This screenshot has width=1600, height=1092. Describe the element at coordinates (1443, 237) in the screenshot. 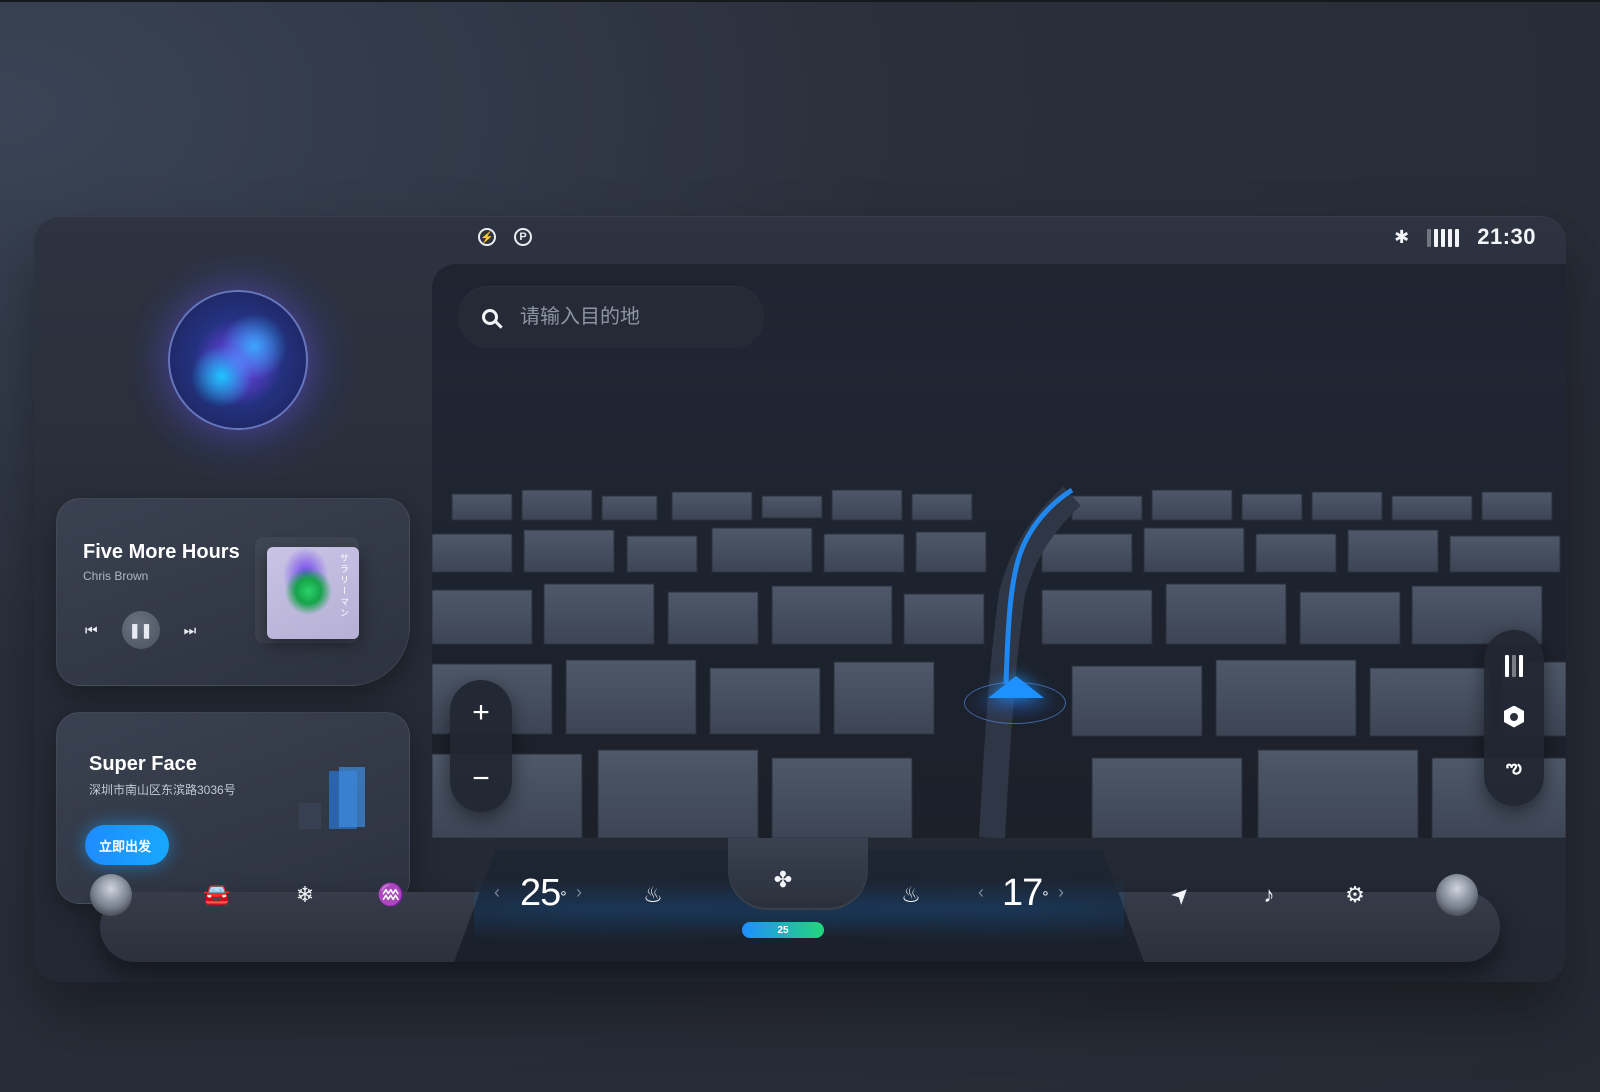

I see `signal-icon` at that location.